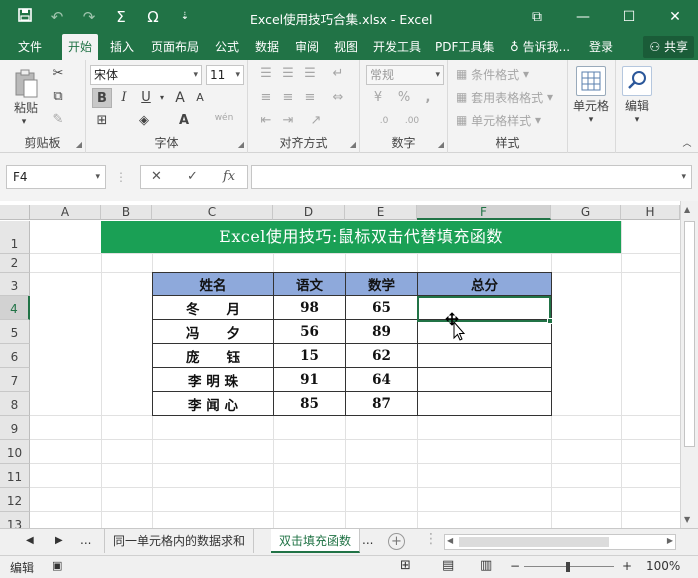  I want to click on row-header-2: 2, so click(15, 263).